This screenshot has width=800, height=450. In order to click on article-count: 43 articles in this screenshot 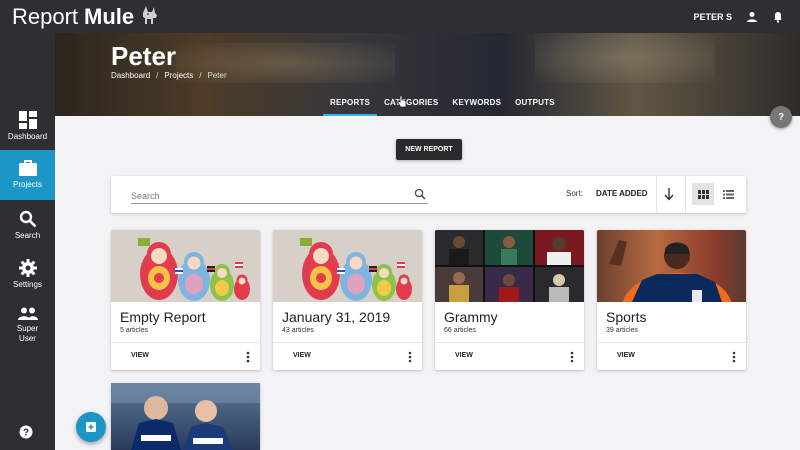, I will do `click(298, 330)`.